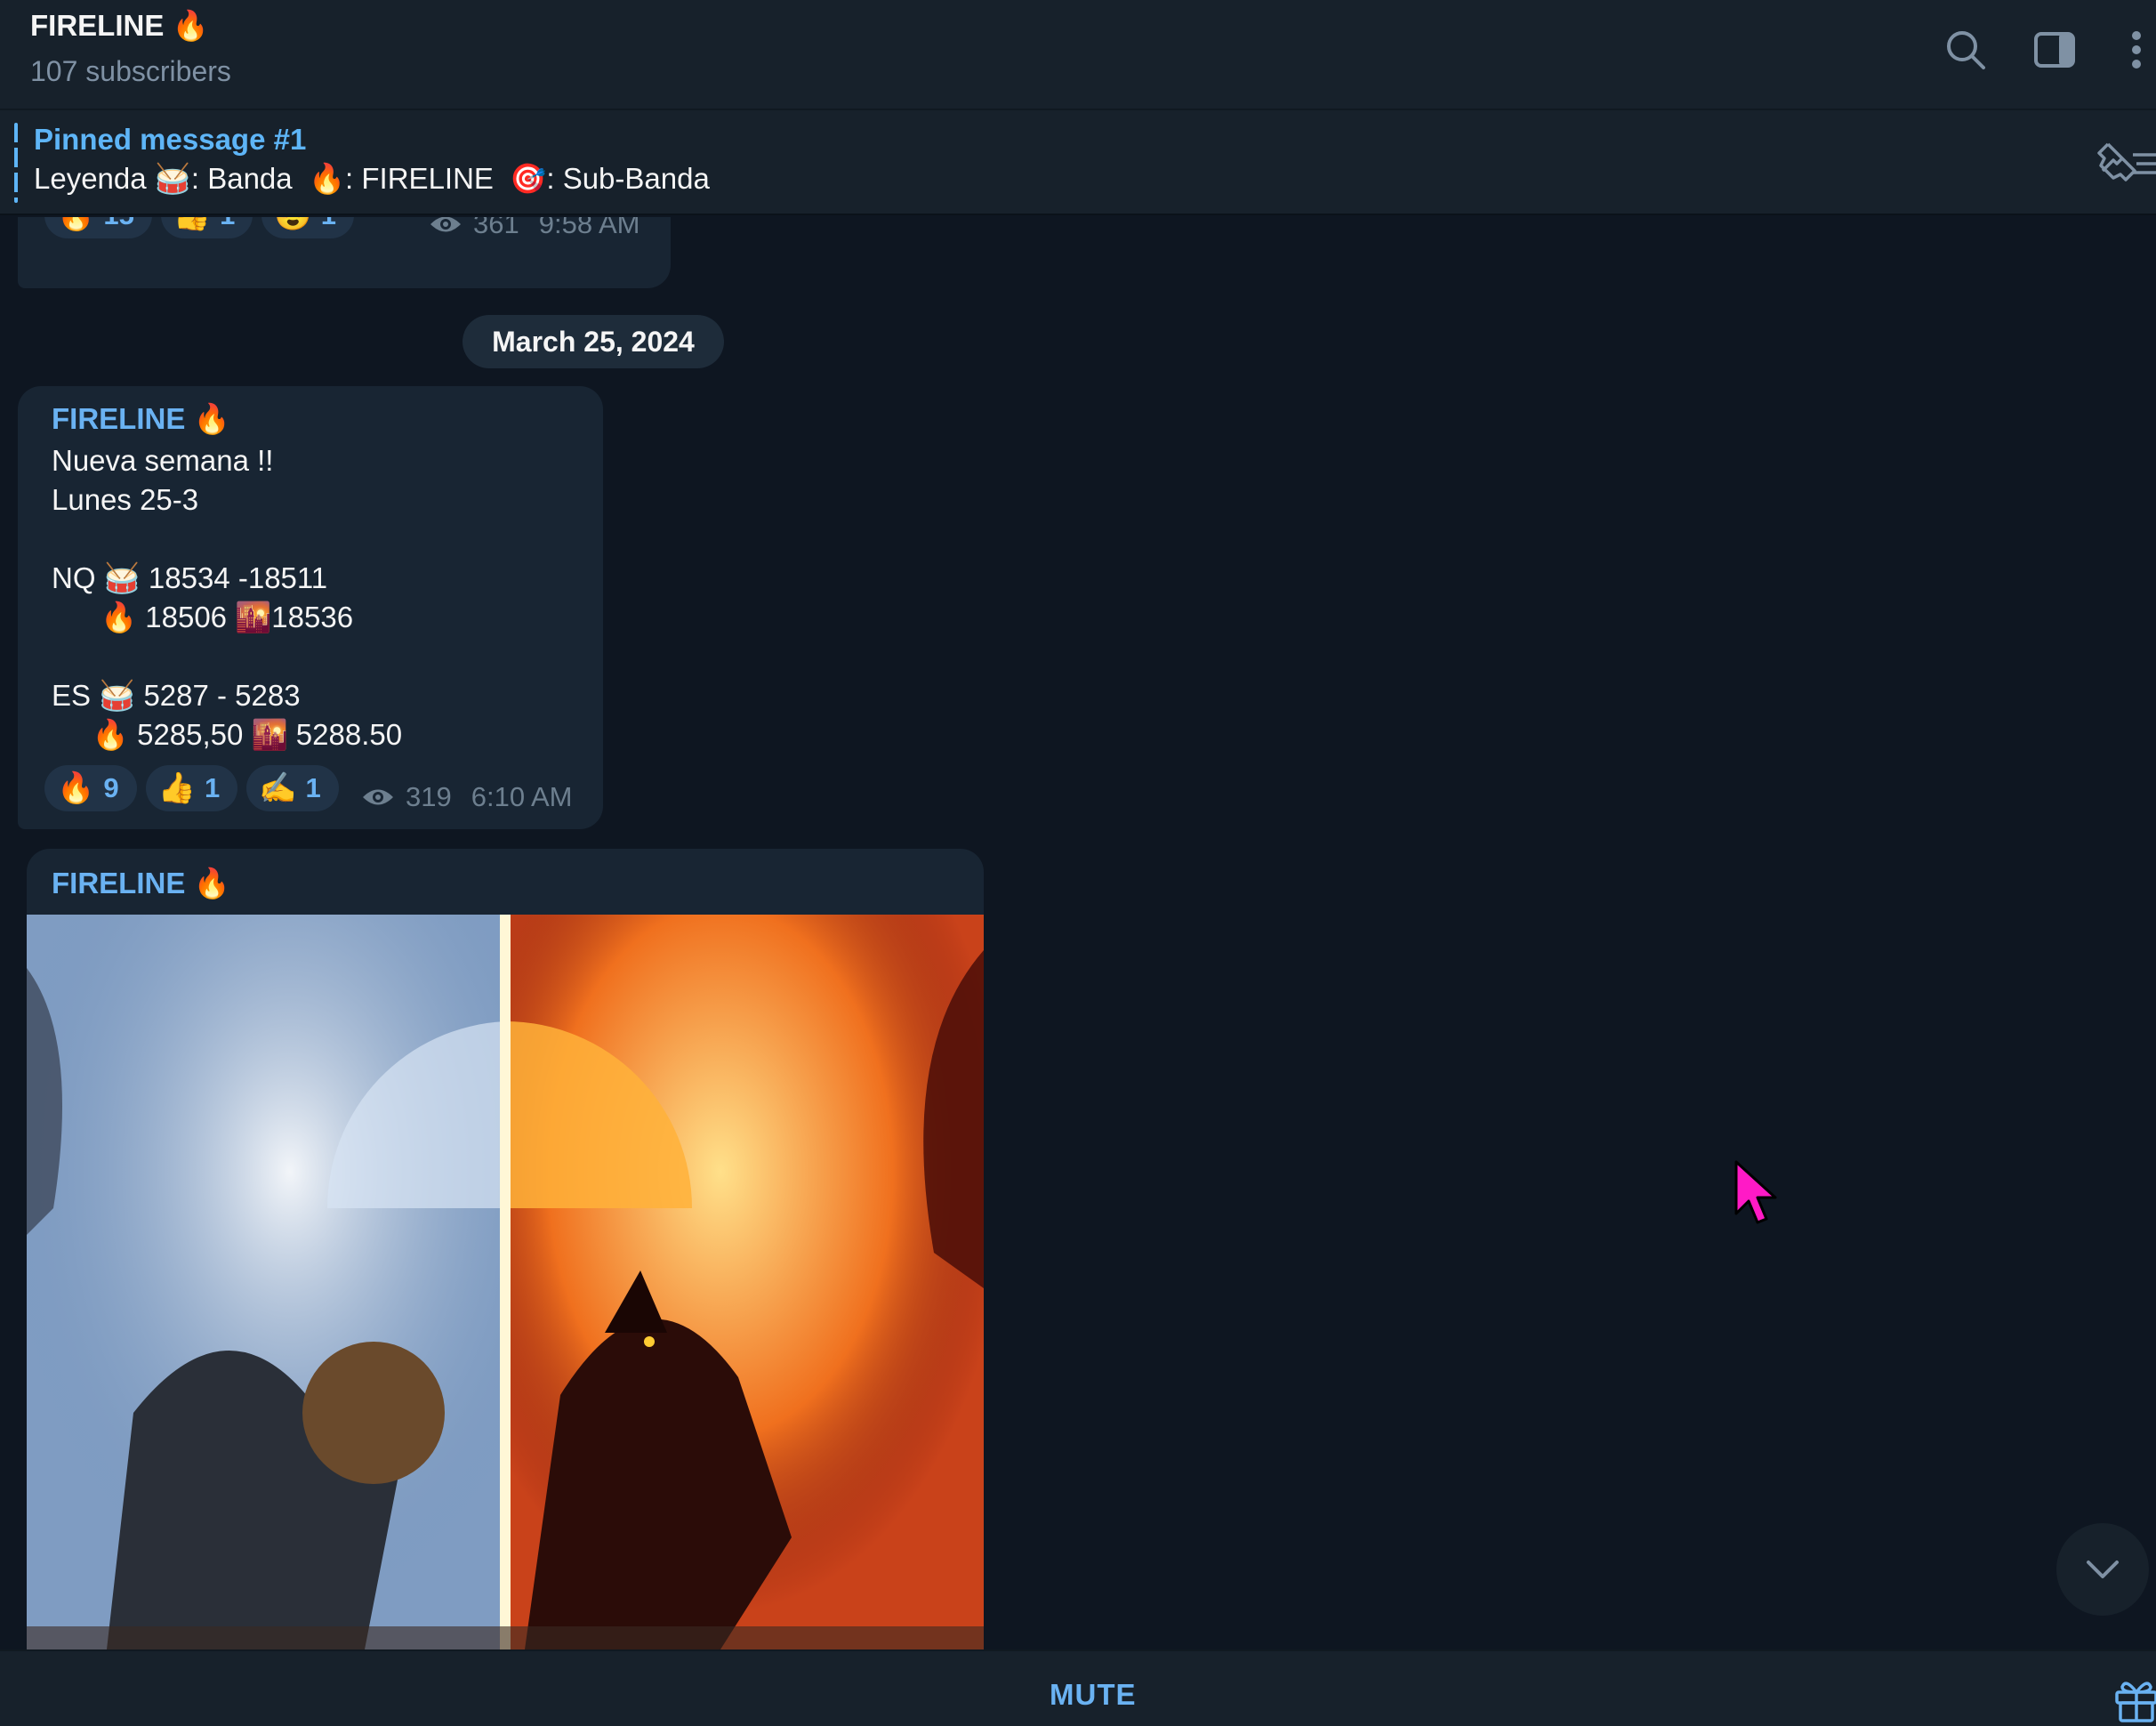 The image size is (2156, 1726). What do you see at coordinates (98, 227) in the screenshot?
I see `reaction-chip: 🔥 15` at bounding box center [98, 227].